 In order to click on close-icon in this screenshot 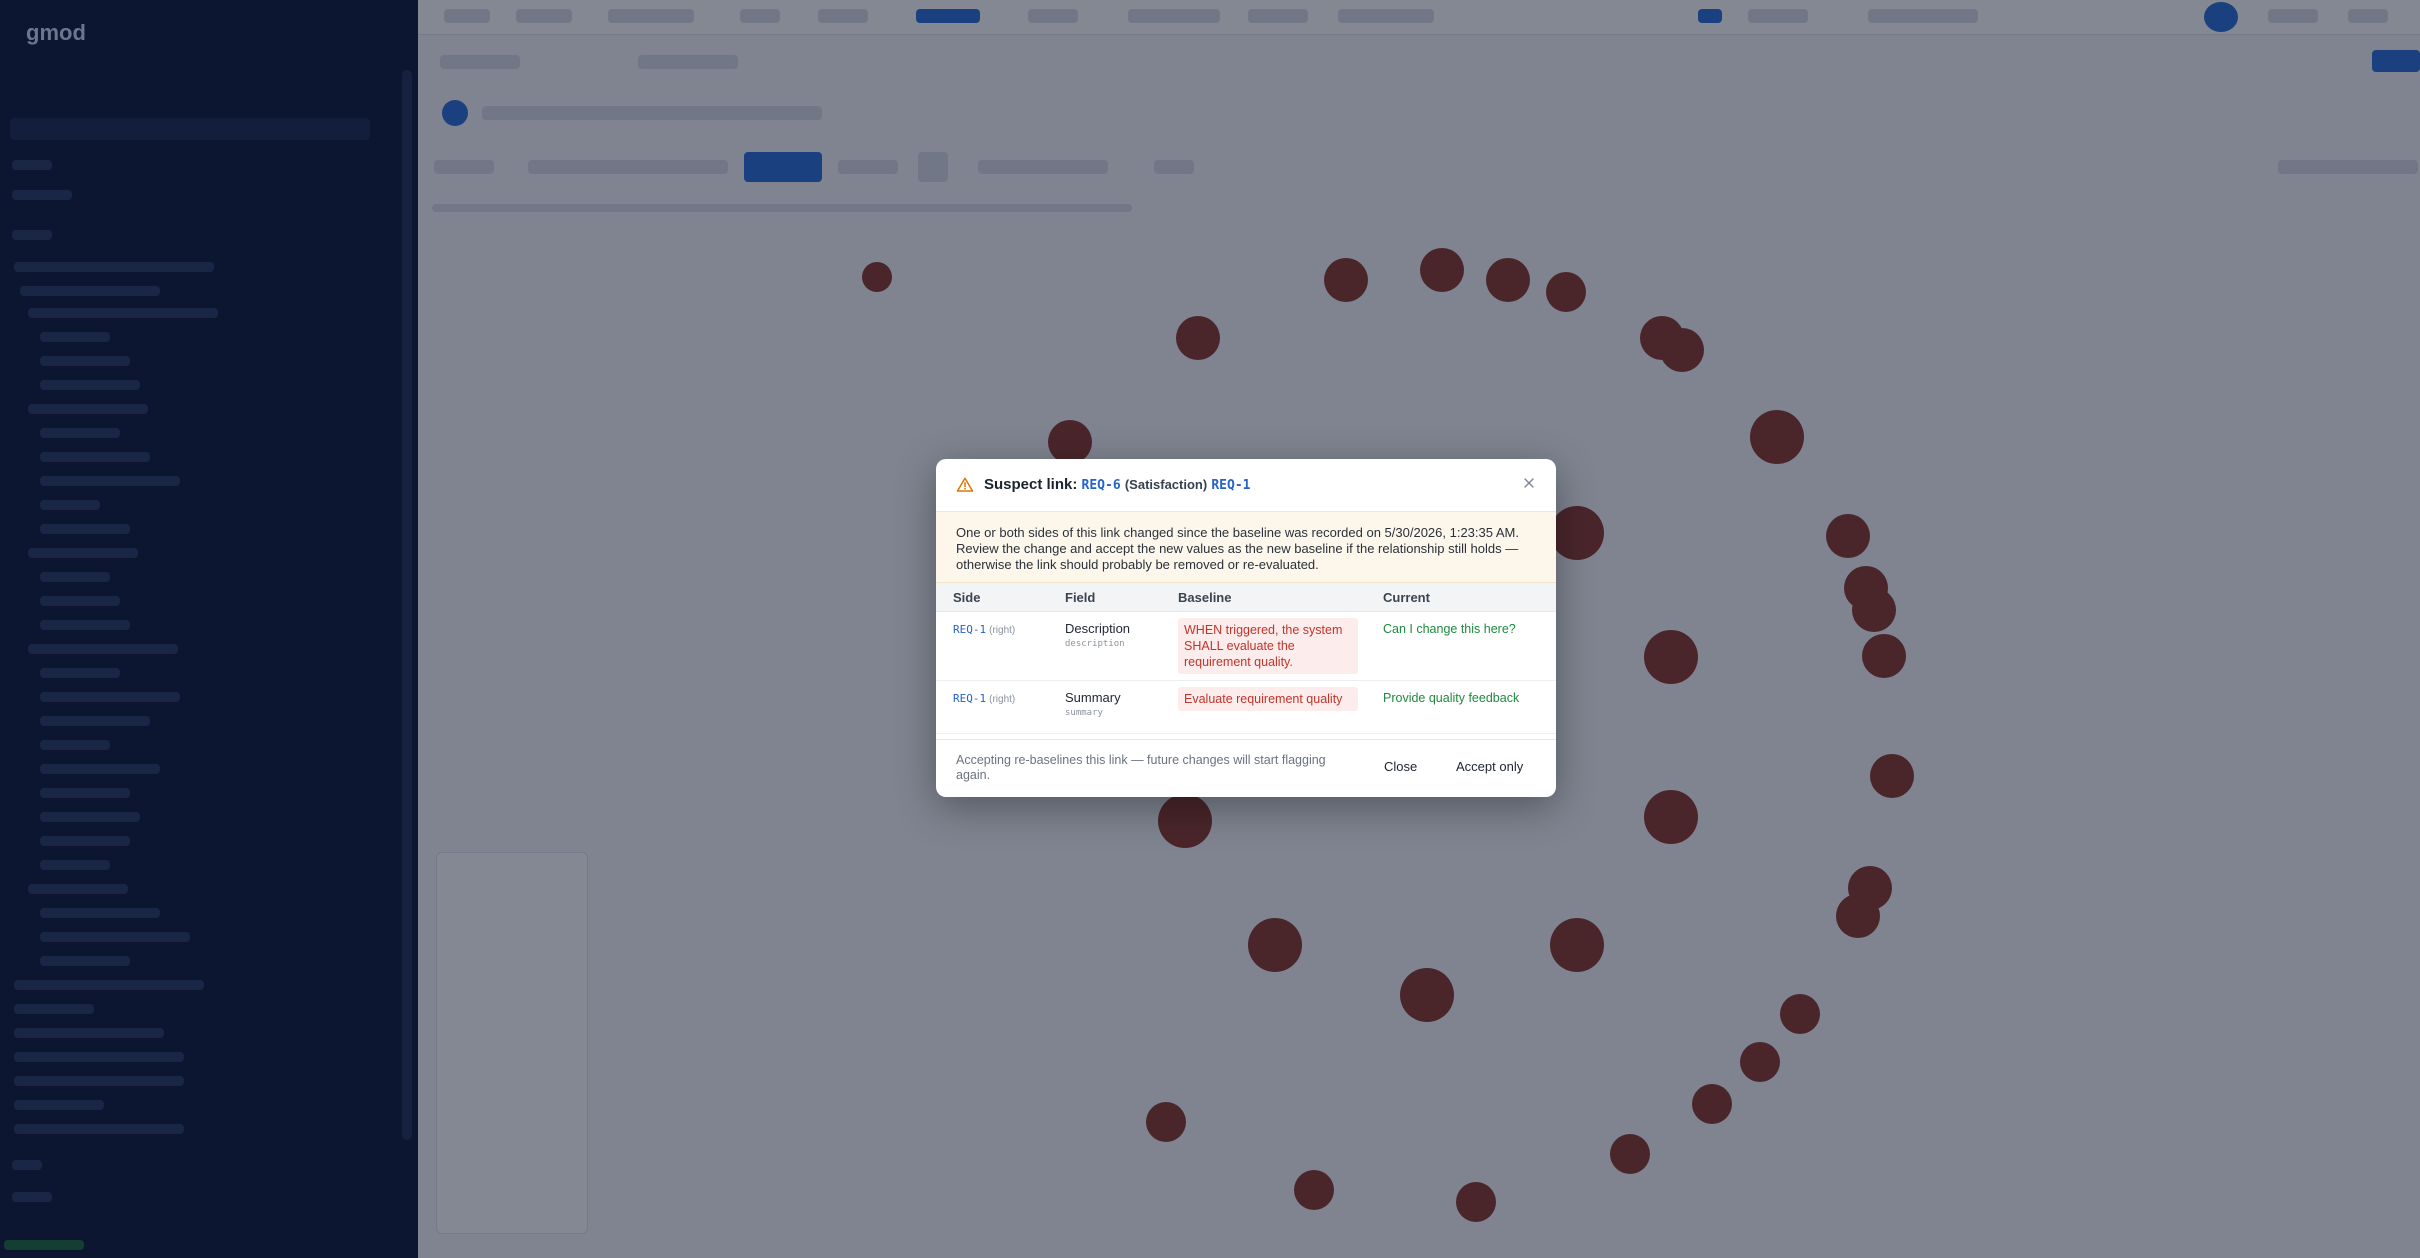, I will do `click(1529, 484)`.